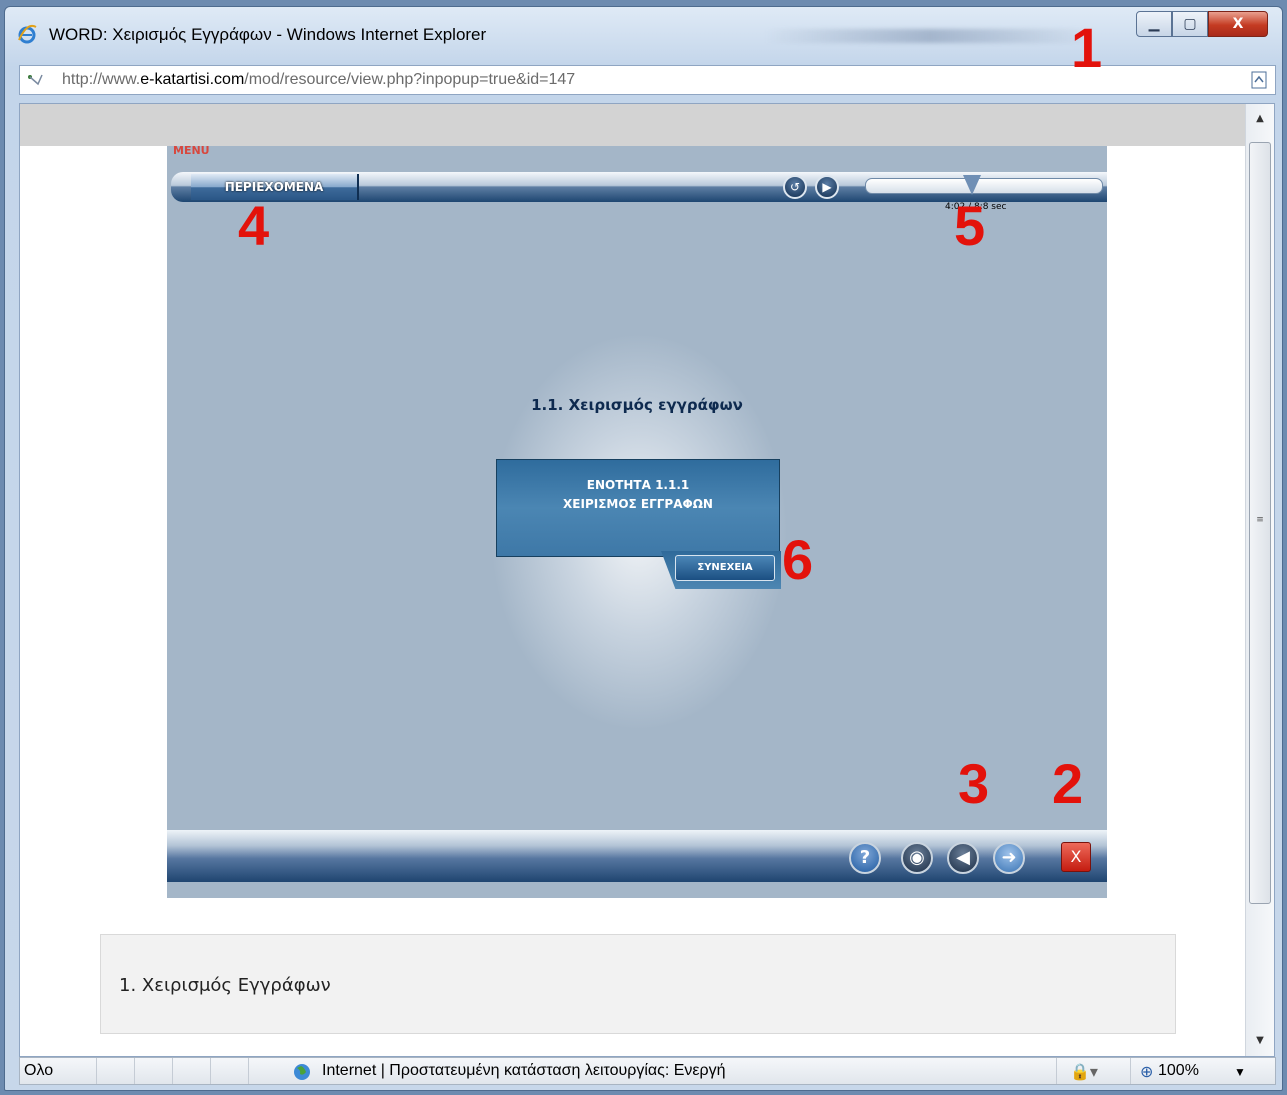 The image size is (1287, 1095). I want to click on annotation-4: 4, so click(254, 225).